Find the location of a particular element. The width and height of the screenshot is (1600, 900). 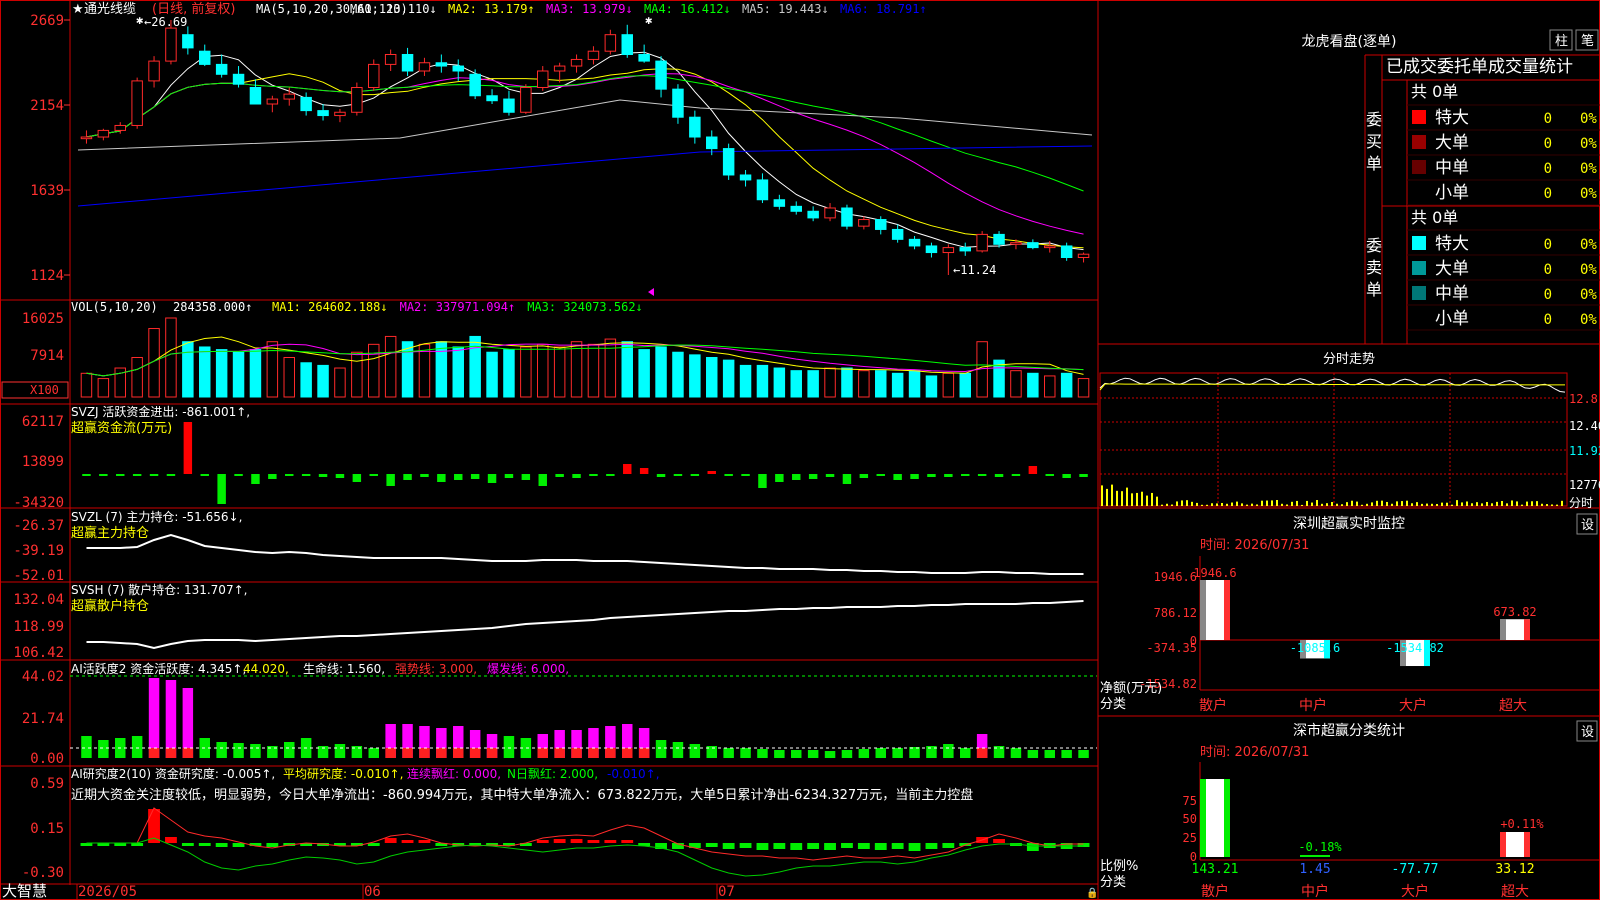

lock-icon: 🔒 is located at coordinates (1092, 893).